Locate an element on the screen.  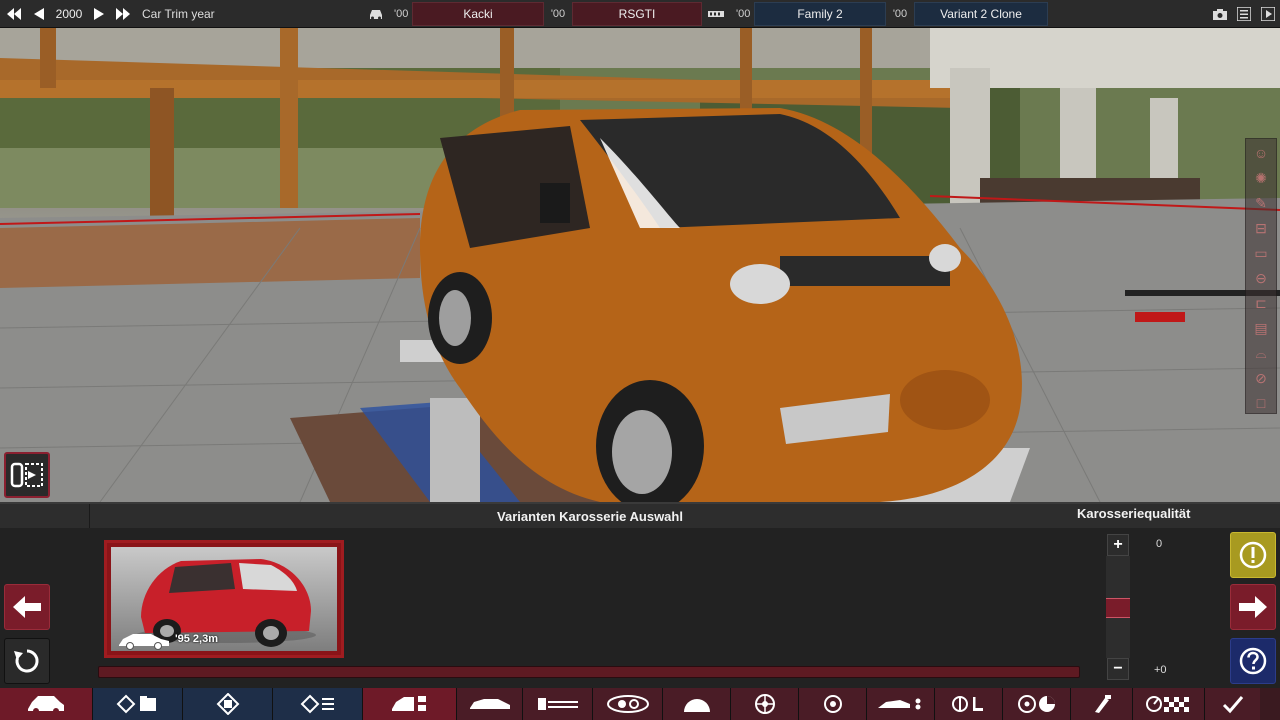
quality-delta: +0 is located at coordinates (1160, 670).